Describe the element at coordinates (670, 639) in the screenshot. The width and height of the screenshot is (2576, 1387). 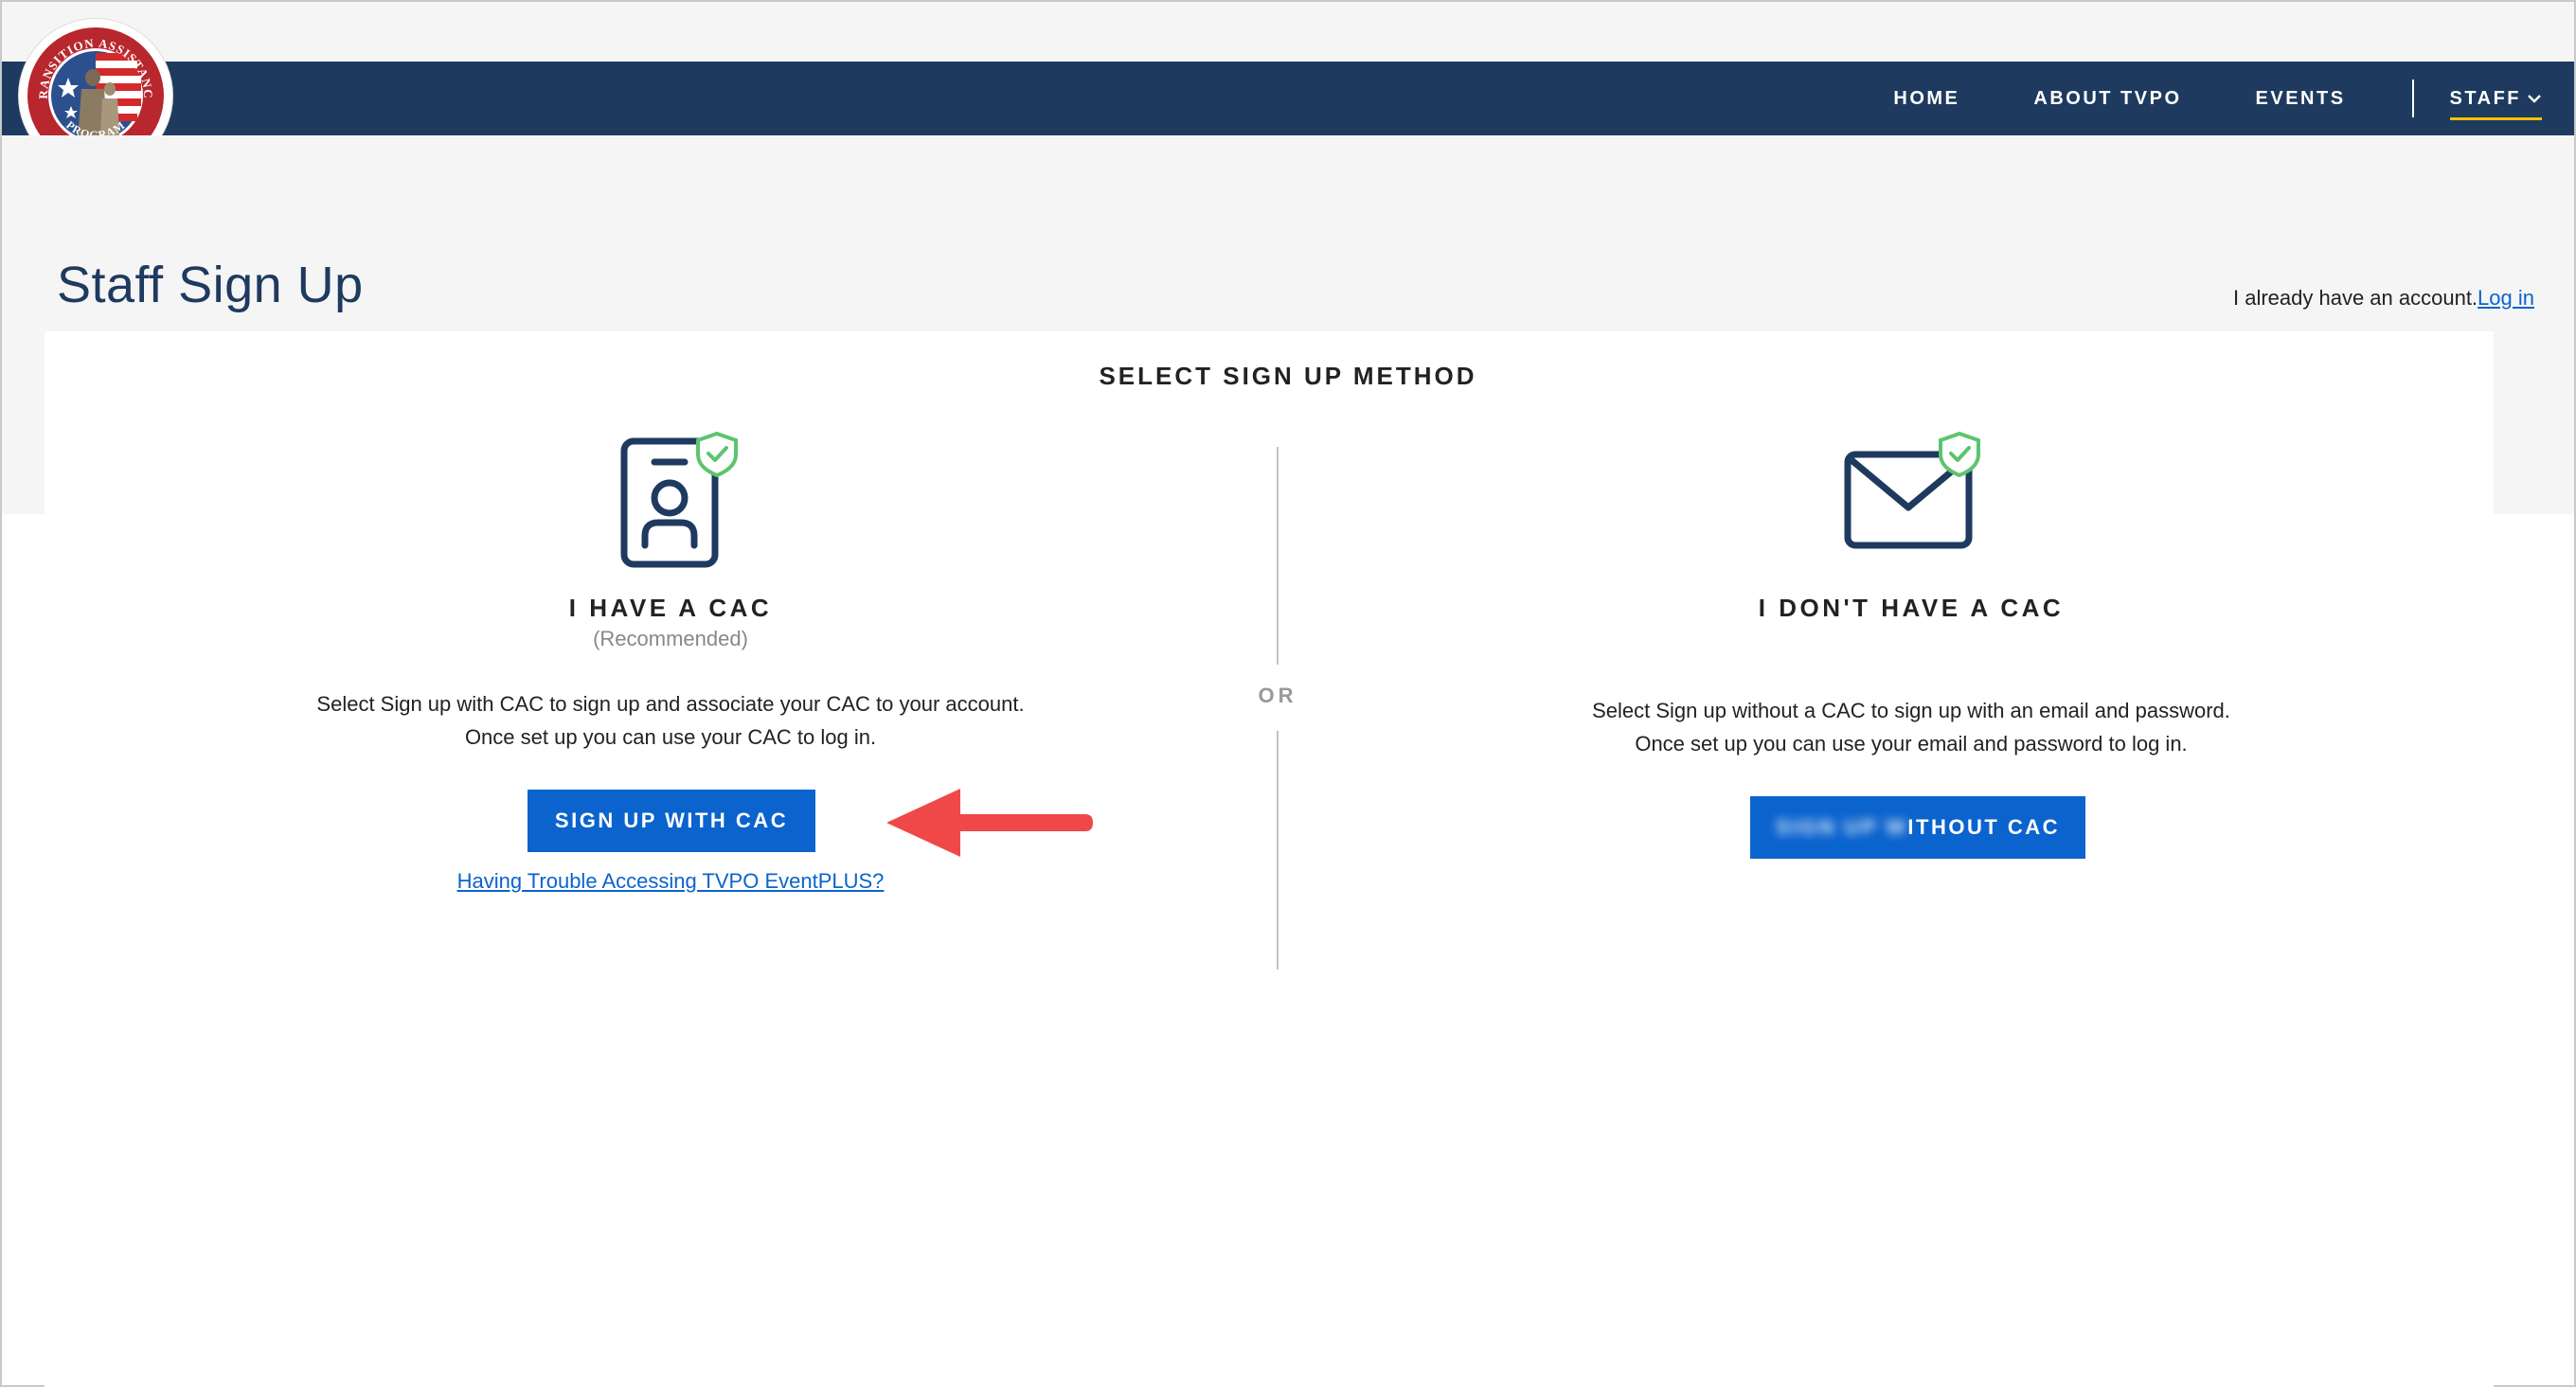
I see `cac-option-subtitle: (Recommended)` at that location.